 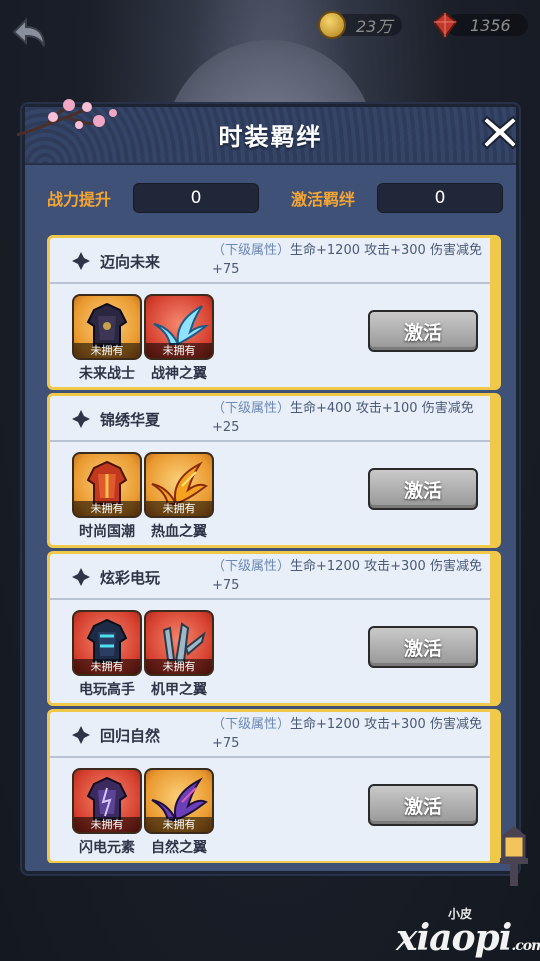 What do you see at coordinates (179, 532) in the screenshot?
I see `costume-name: 热血之翼` at bounding box center [179, 532].